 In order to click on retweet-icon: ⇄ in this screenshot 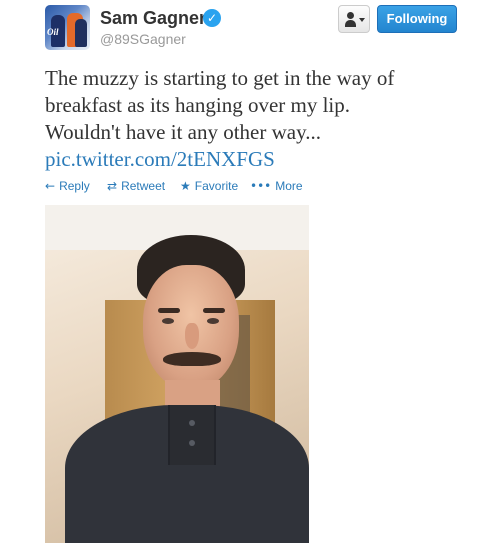, I will do `click(112, 186)`.